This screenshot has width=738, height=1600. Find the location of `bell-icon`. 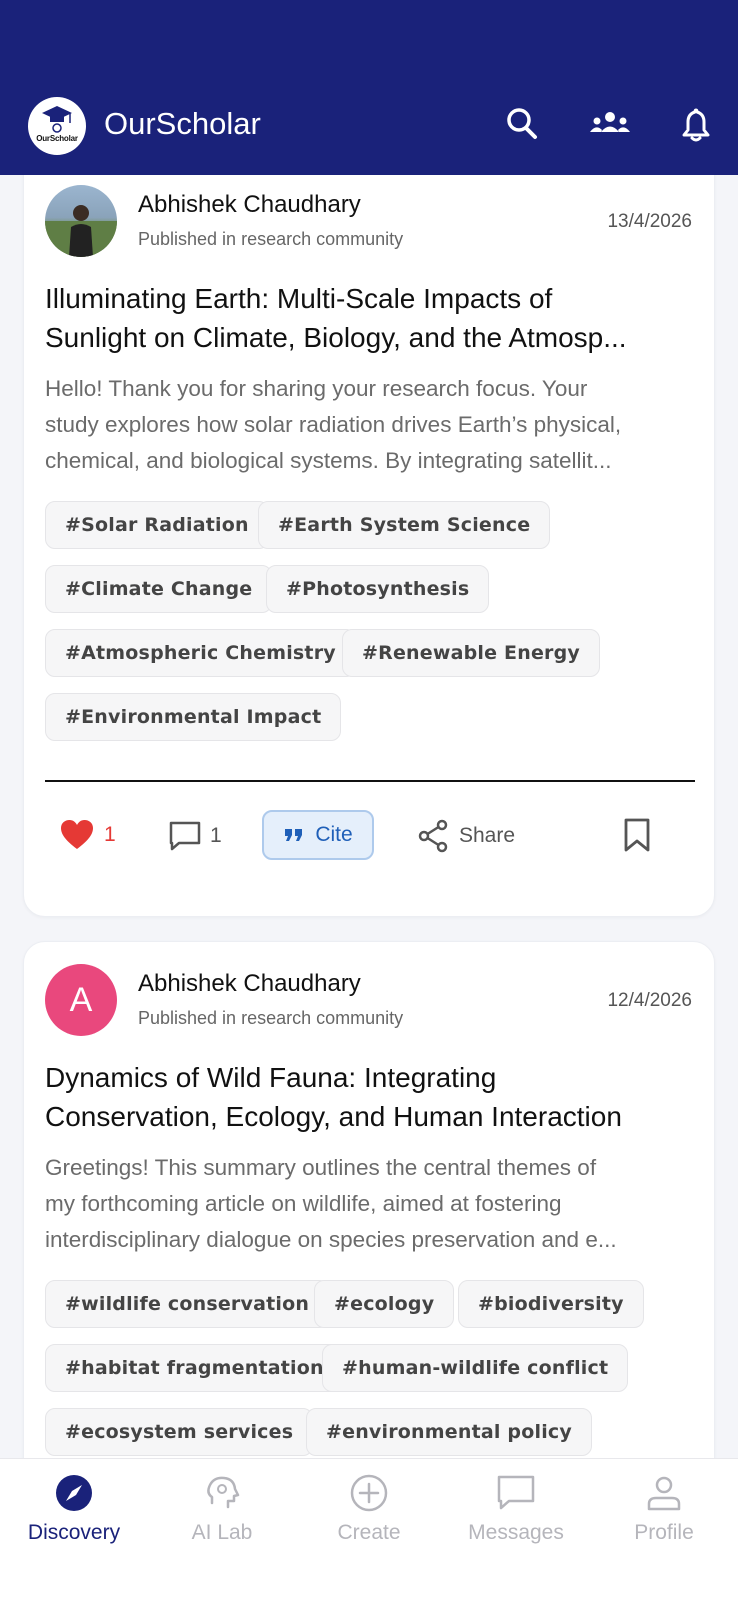

bell-icon is located at coordinates (696, 124).